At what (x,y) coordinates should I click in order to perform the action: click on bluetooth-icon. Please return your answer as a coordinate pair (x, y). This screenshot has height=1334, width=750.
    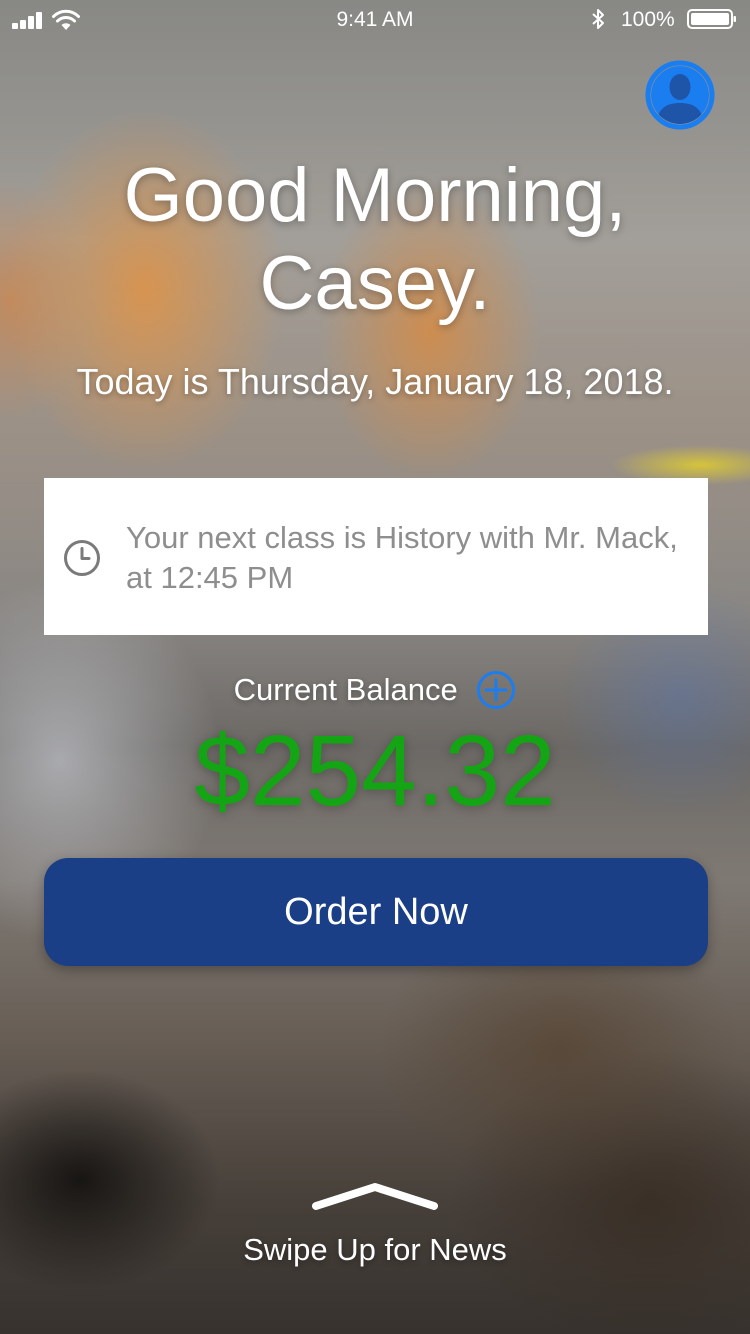
    Looking at the image, I should click on (598, 19).